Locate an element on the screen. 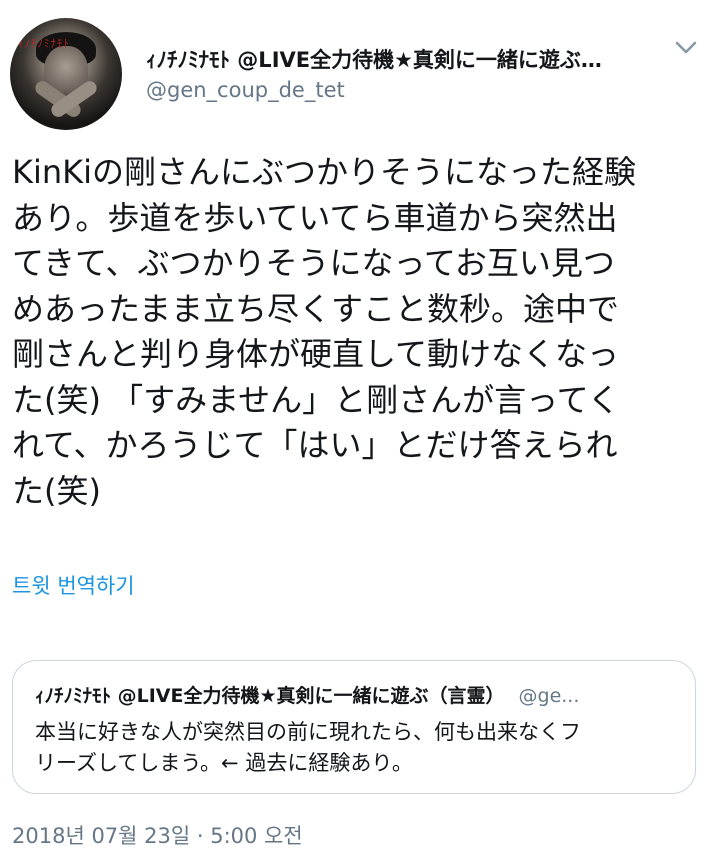  chevron-down-icon is located at coordinates (686, 48).